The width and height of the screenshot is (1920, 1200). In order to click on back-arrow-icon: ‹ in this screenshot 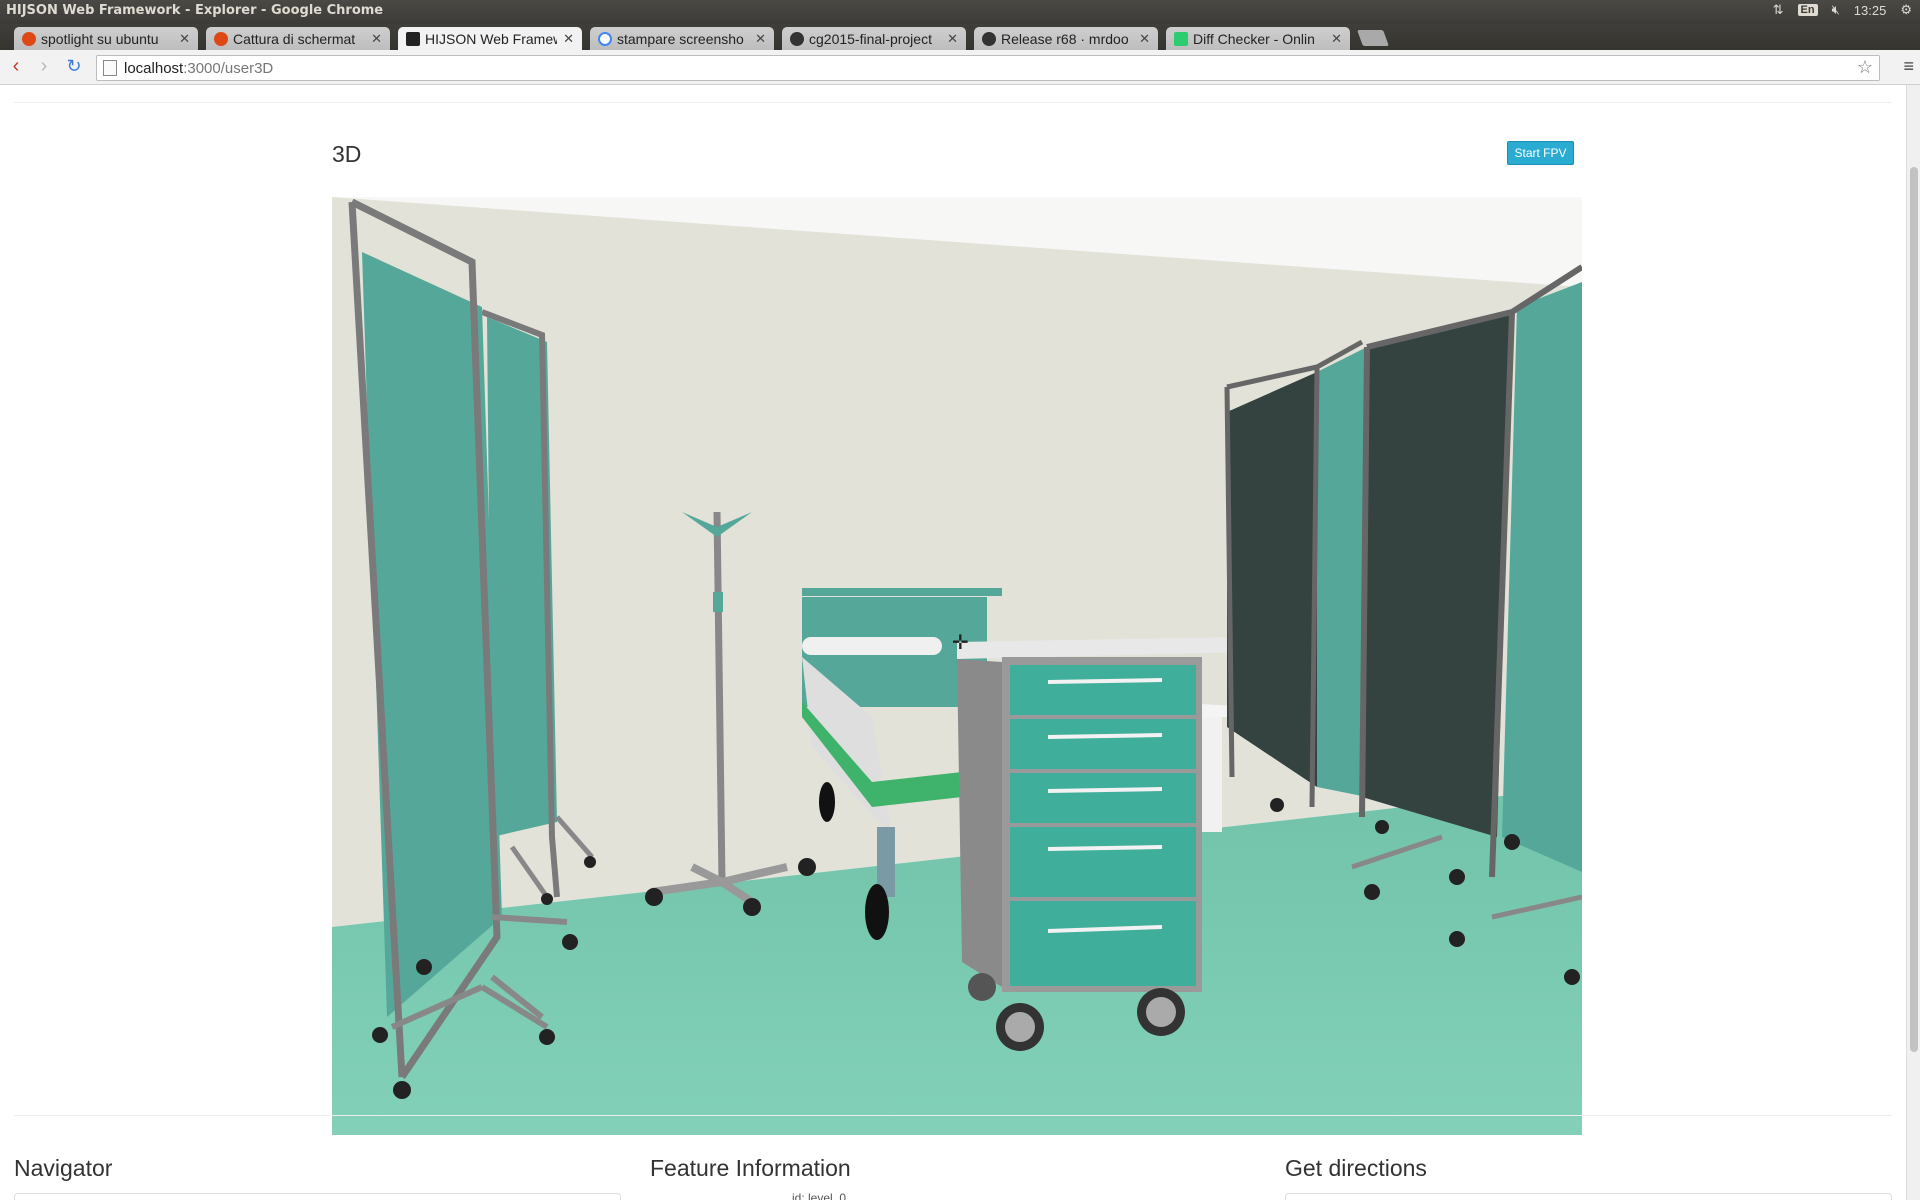, I will do `click(16, 66)`.